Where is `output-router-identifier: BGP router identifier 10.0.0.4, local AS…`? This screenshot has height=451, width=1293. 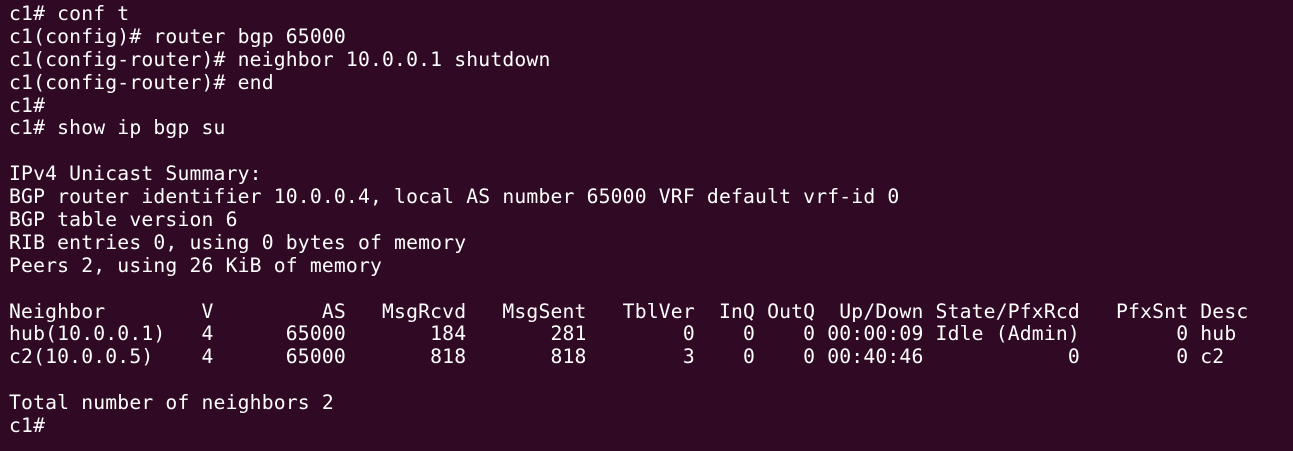
output-router-identifier: BGP router identifier 10.0.0.4, local AS… is located at coordinates (454, 197).